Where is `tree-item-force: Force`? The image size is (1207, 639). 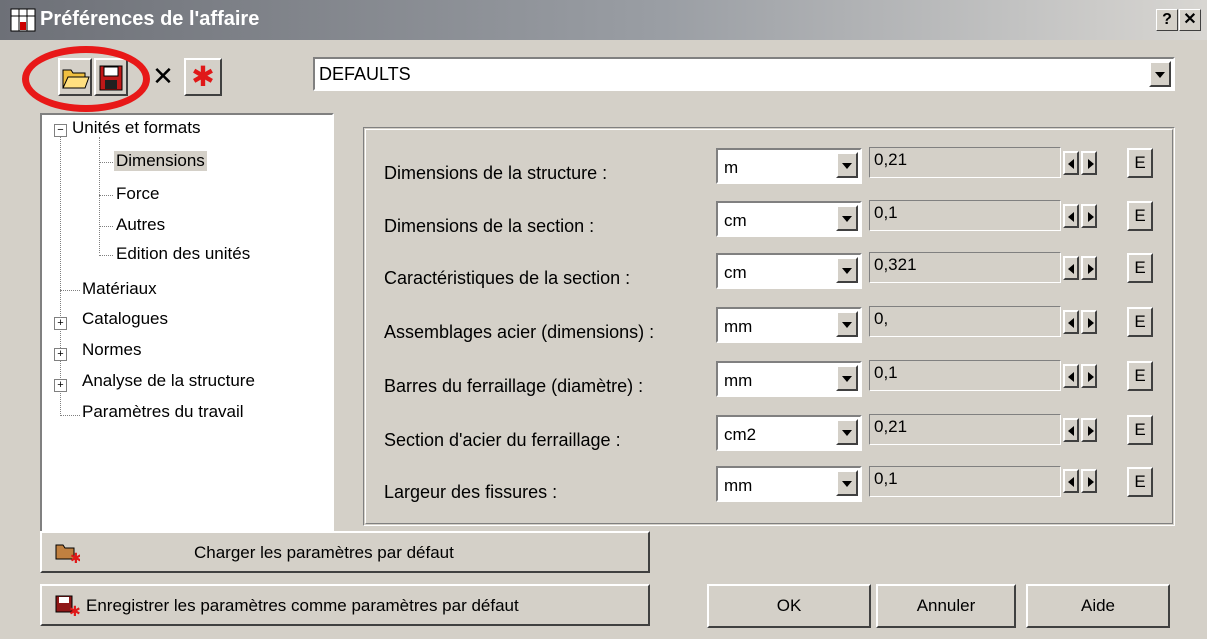 tree-item-force: Force is located at coordinates (137, 194).